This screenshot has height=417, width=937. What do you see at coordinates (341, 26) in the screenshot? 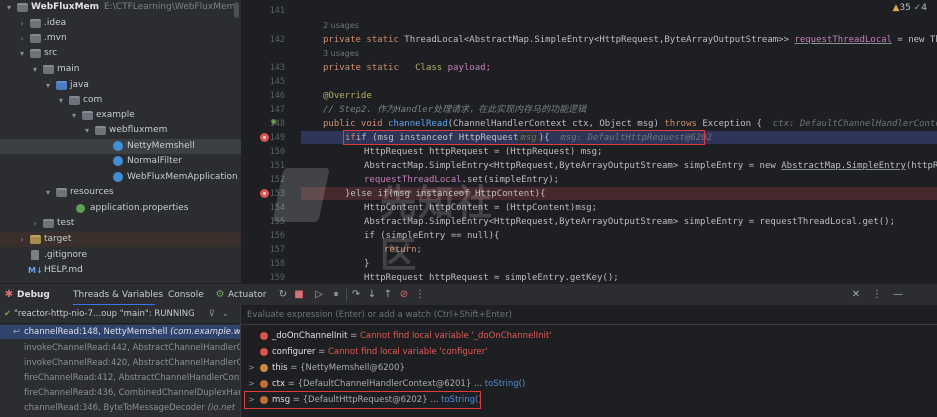
I see `usages-hint: 2 usages` at bounding box center [341, 26].